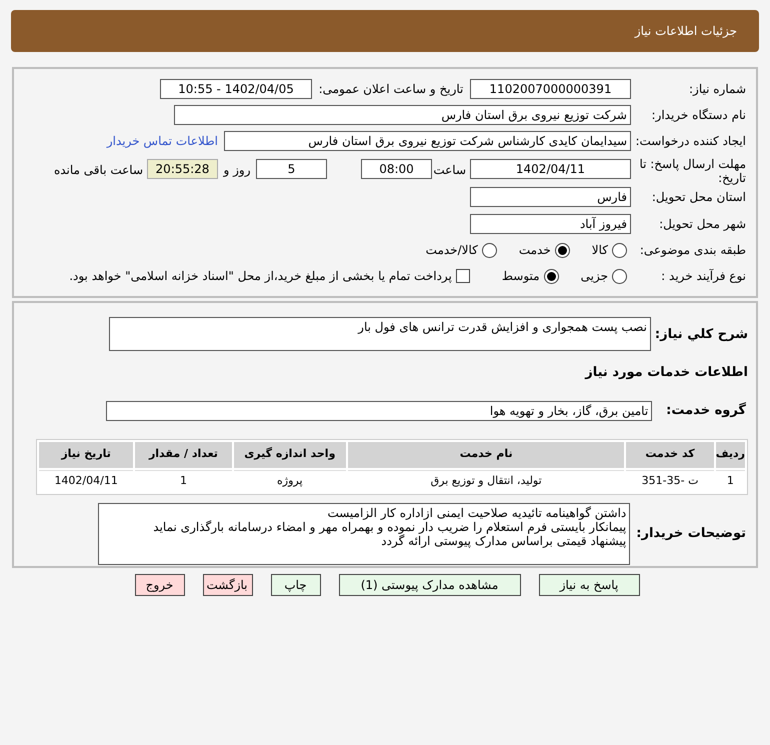 The image size is (770, 745). Describe the element at coordinates (685, 31) in the screenshot. I see `page-title: جزئیات اطلاعات نیاز` at that location.